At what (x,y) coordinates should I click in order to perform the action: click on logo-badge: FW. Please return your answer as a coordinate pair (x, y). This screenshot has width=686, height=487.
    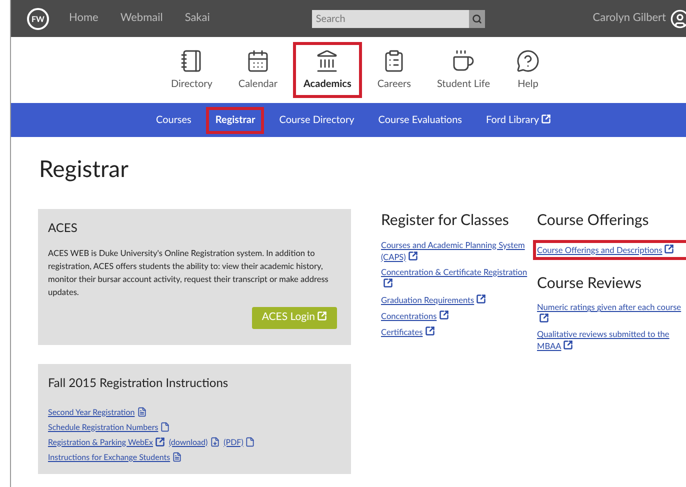
    Looking at the image, I should click on (38, 19).